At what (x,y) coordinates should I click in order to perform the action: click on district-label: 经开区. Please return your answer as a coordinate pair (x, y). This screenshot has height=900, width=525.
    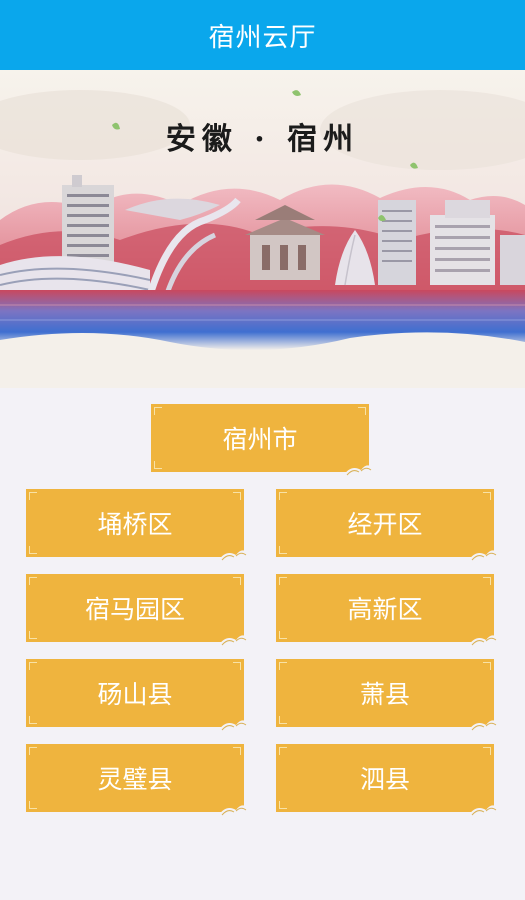
    Looking at the image, I should click on (385, 524).